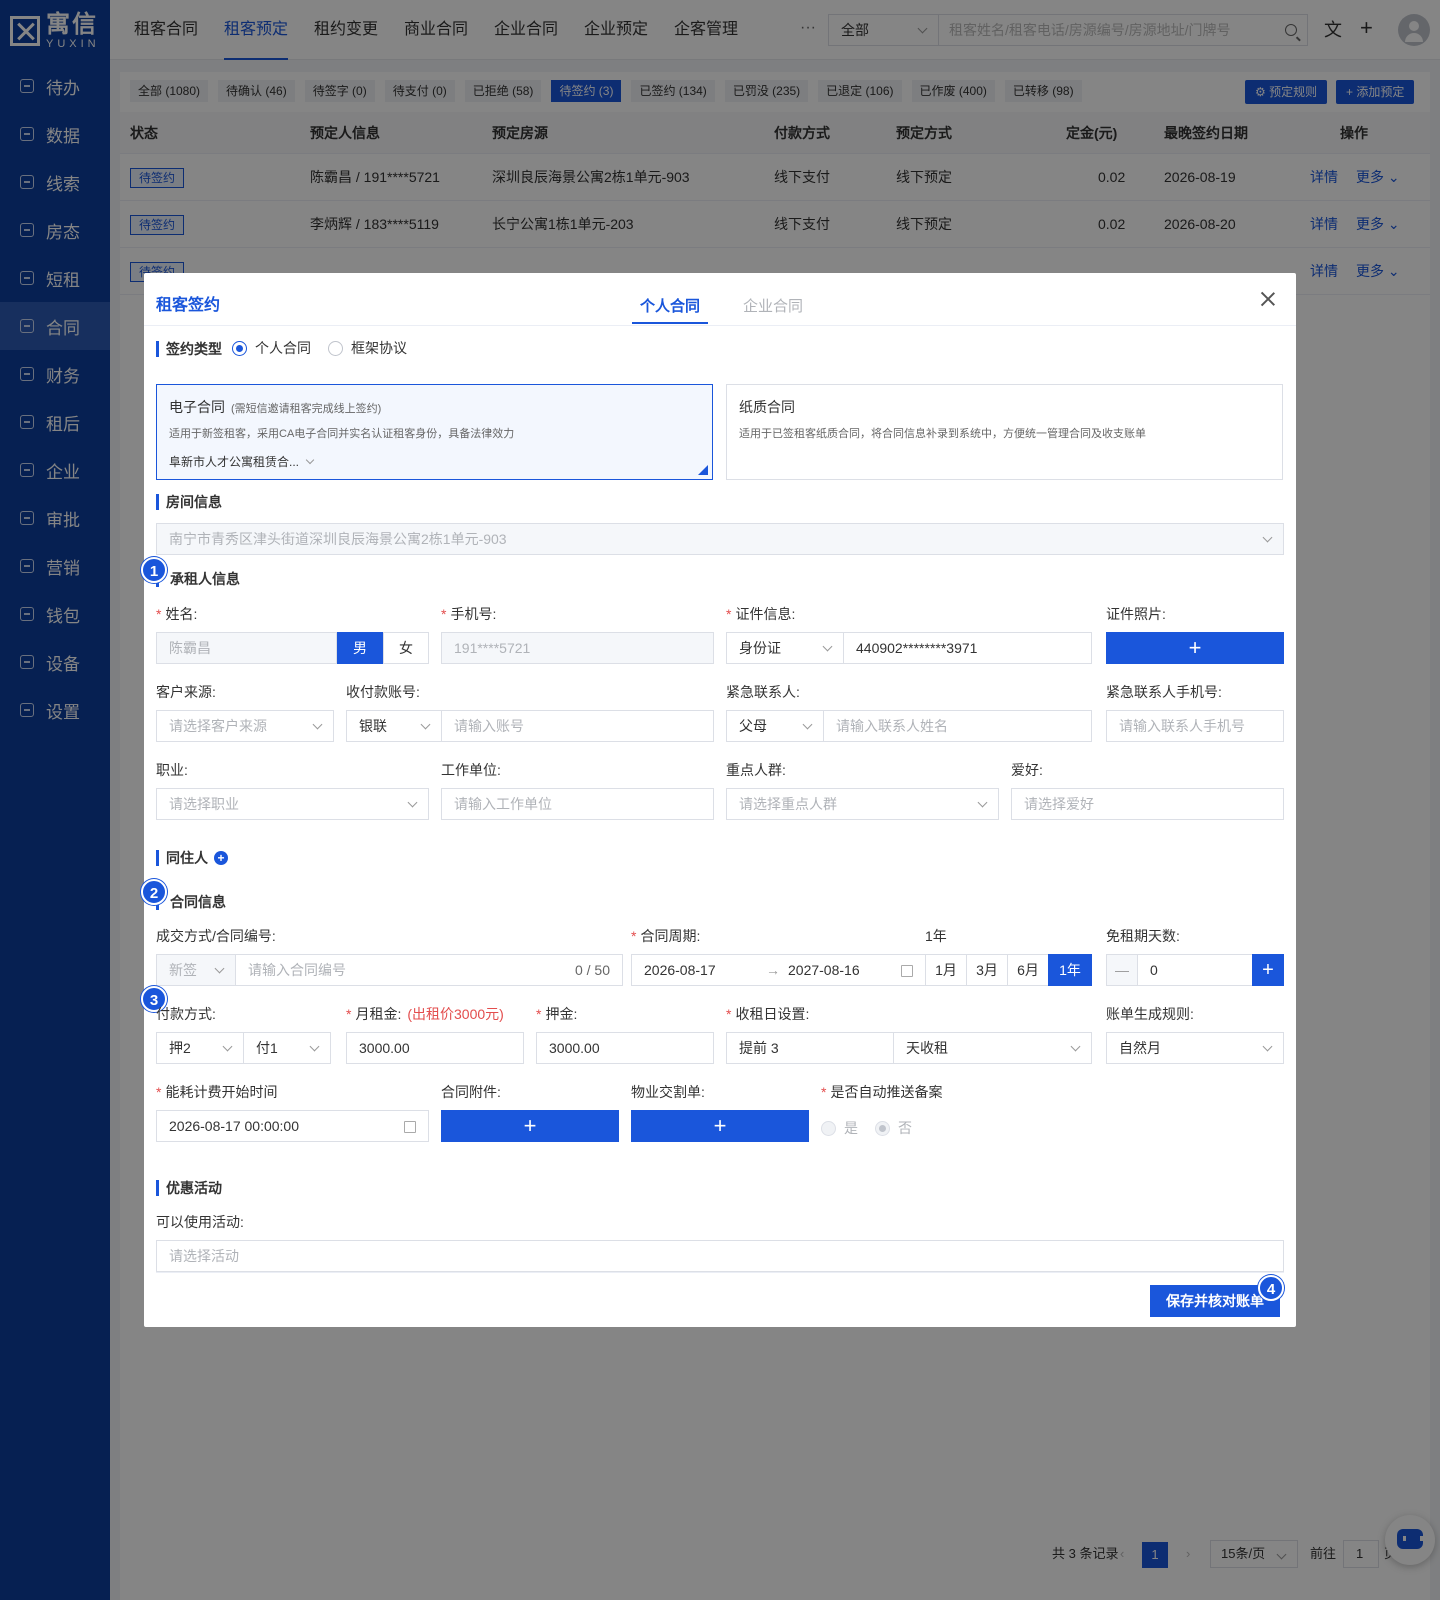 The height and width of the screenshot is (1600, 1440). I want to click on paper-card-desc: 适用于已签租客纸质合同，将合同信息补录到系统中，方便统一管理合同及收支账单, so click(942, 434).